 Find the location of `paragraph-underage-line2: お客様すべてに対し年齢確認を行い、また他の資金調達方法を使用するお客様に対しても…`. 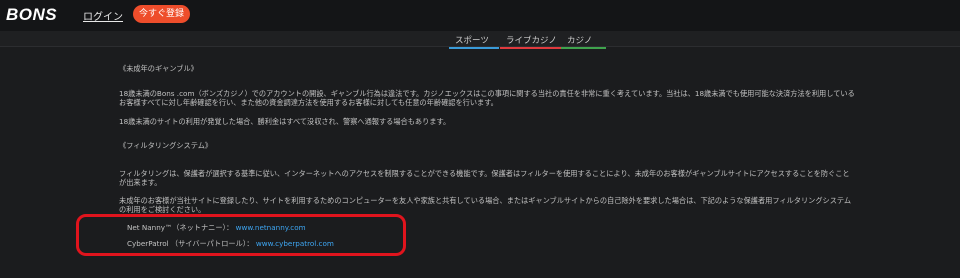

paragraph-underage-line2: お客様すべてに対し年齢確認を行い、また他の資金調達方法を使用するお客様に対しても… is located at coordinates (308, 102).